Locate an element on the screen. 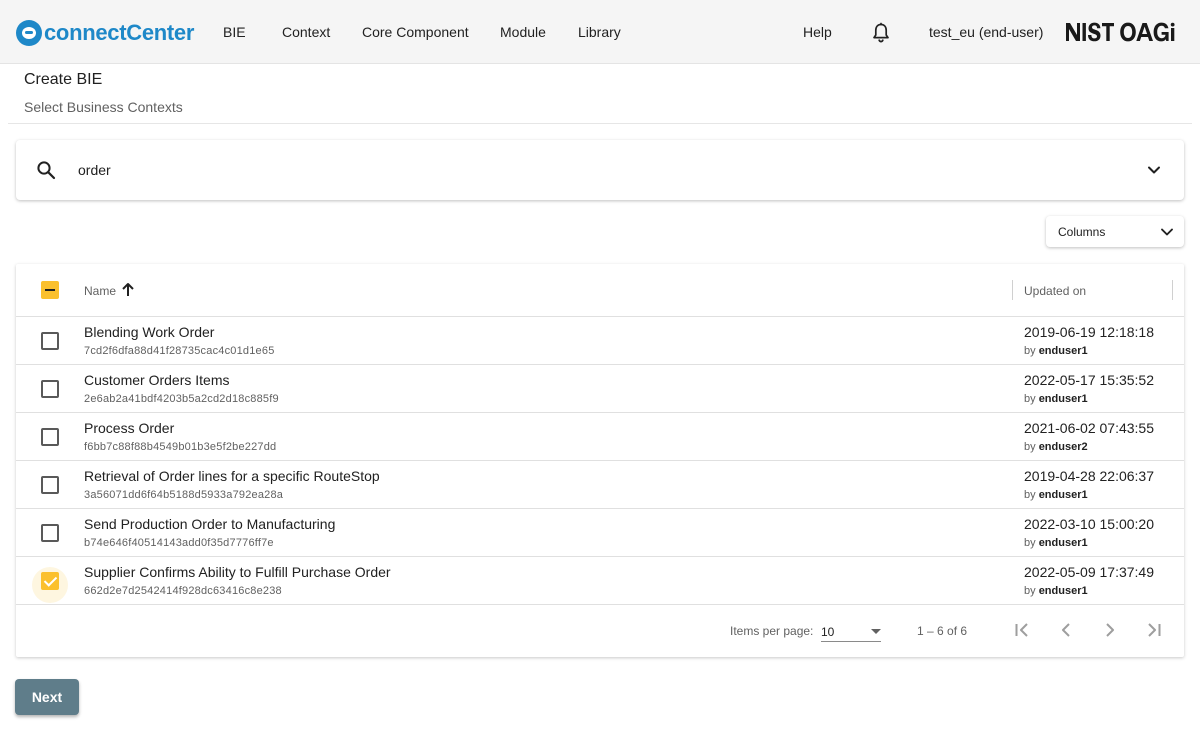 The height and width of the screenshot is (744, 1200). logo-mark-icon is located at coordinates (29, 33).